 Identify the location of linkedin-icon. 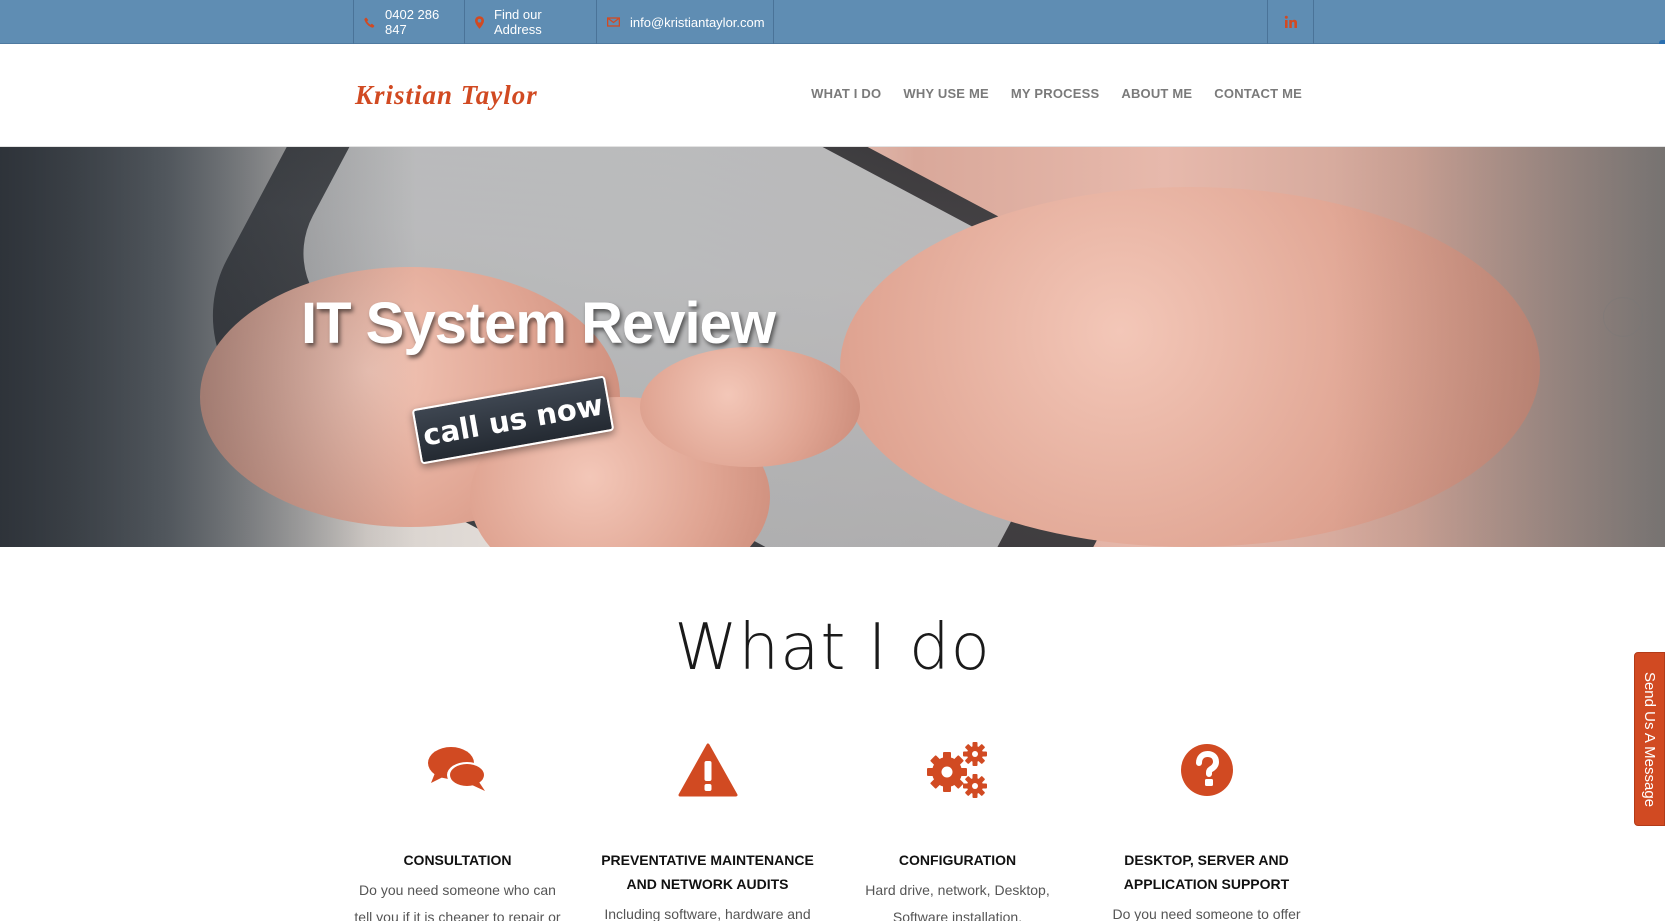
(1291, 22).